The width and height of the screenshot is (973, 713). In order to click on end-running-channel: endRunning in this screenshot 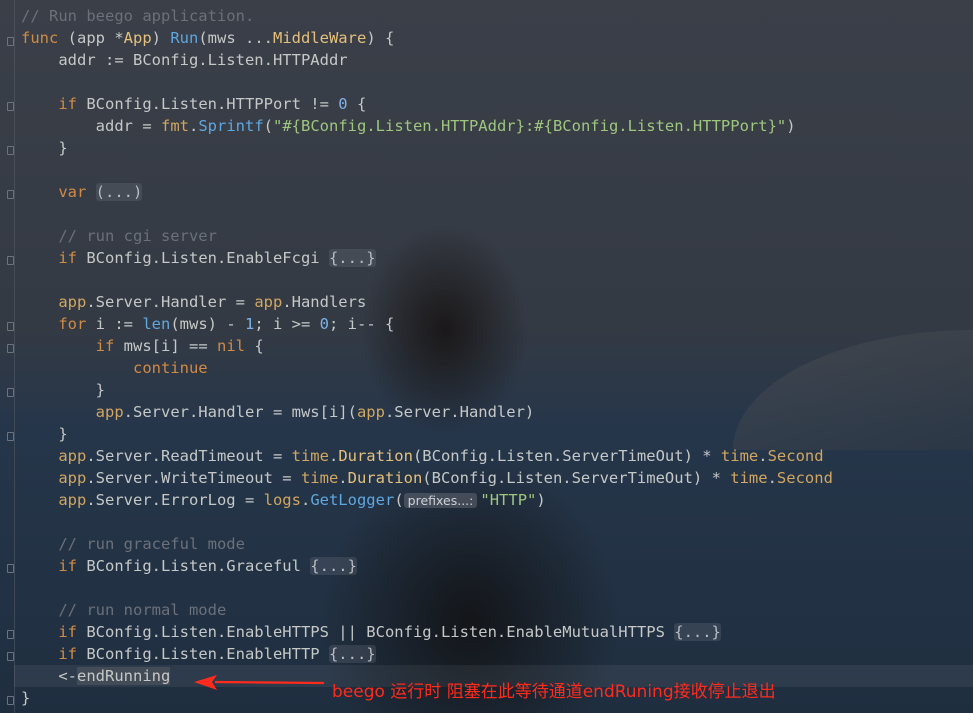, I will do `click(124, 676)`.